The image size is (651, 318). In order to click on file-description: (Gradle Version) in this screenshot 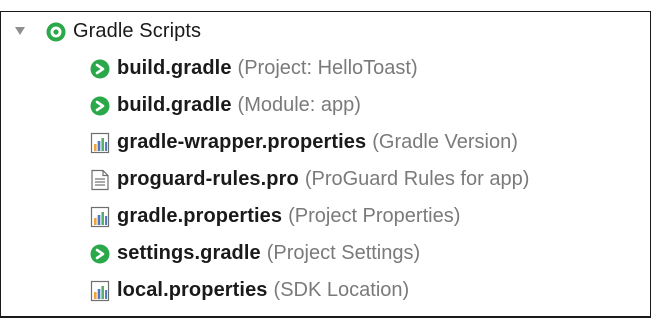, I will do `click(445, 142)`.